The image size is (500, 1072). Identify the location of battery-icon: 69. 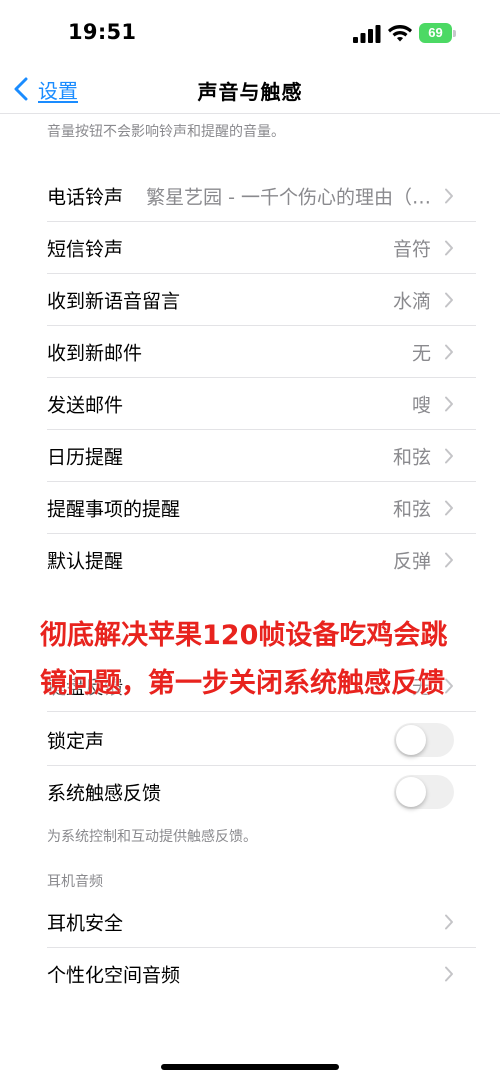
(438, 33).